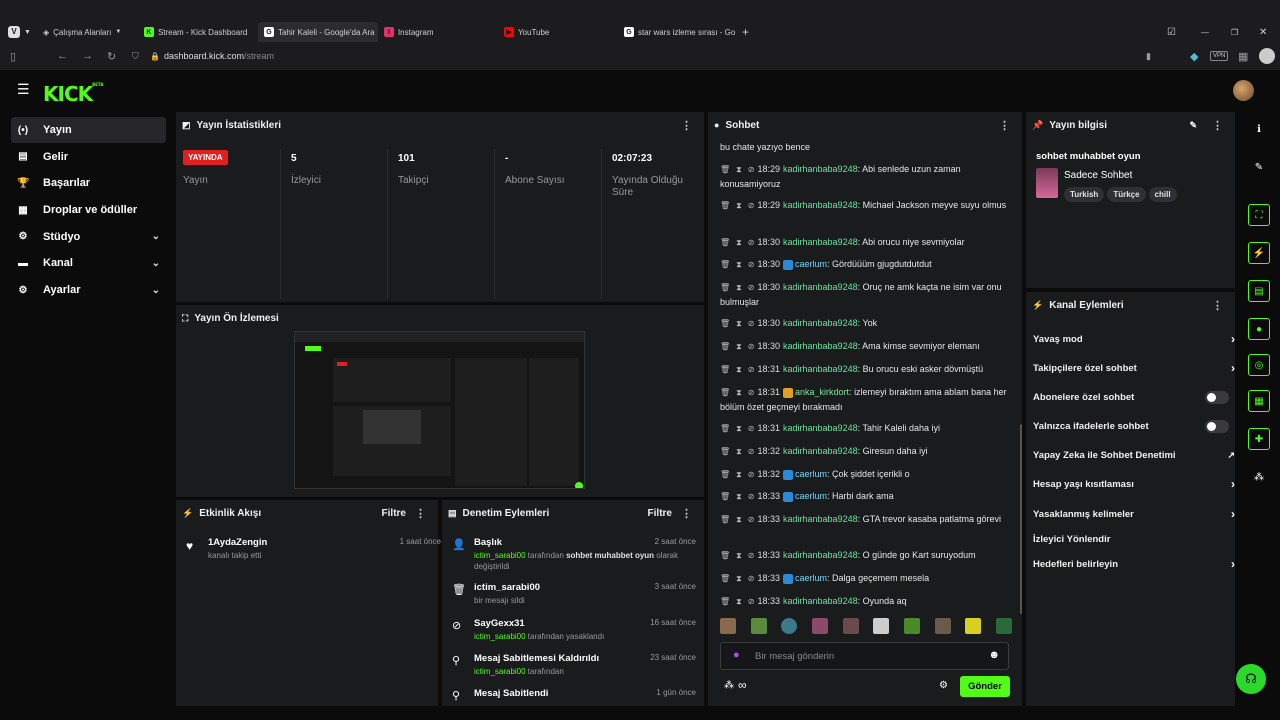 The image size is (1280, 720). What do you see at coordinates (198, 32) in the screenshot?
I see `browser-tab: K Stream - Kick Dashboard` at bounding box center [198, 32].